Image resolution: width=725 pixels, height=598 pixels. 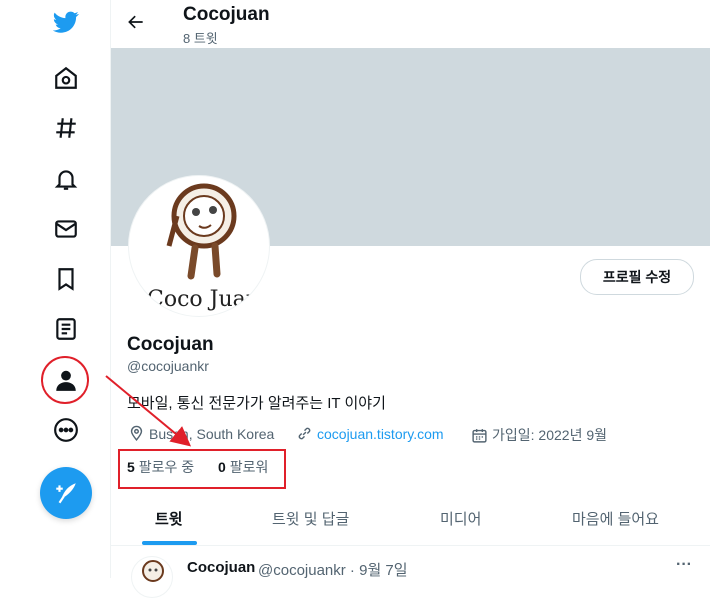 I want to click on tweet-author-name: Cocojuan, so click(x=221, y=567).